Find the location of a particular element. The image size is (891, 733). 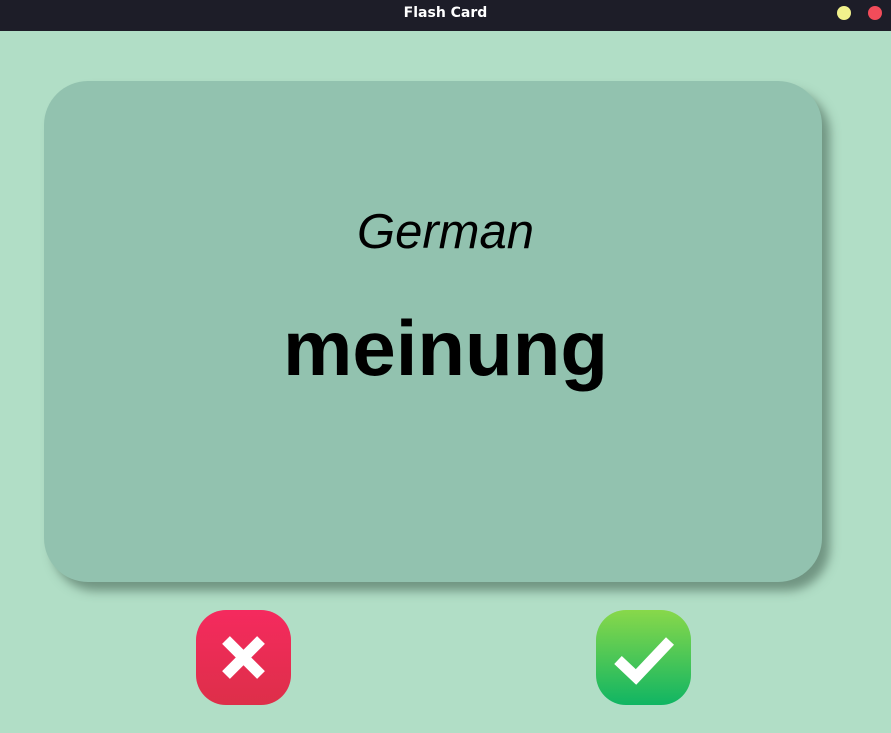

close-icon is located at coordinates (875, 13).